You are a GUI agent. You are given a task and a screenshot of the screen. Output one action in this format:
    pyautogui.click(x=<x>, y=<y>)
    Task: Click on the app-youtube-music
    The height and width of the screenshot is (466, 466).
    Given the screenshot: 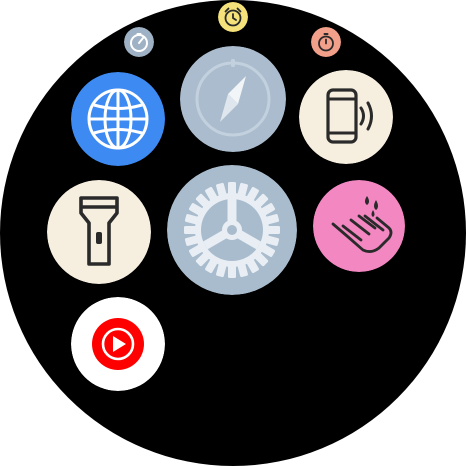 What is the action you would take?
    pyautogui.click(x=118, y=344)
    